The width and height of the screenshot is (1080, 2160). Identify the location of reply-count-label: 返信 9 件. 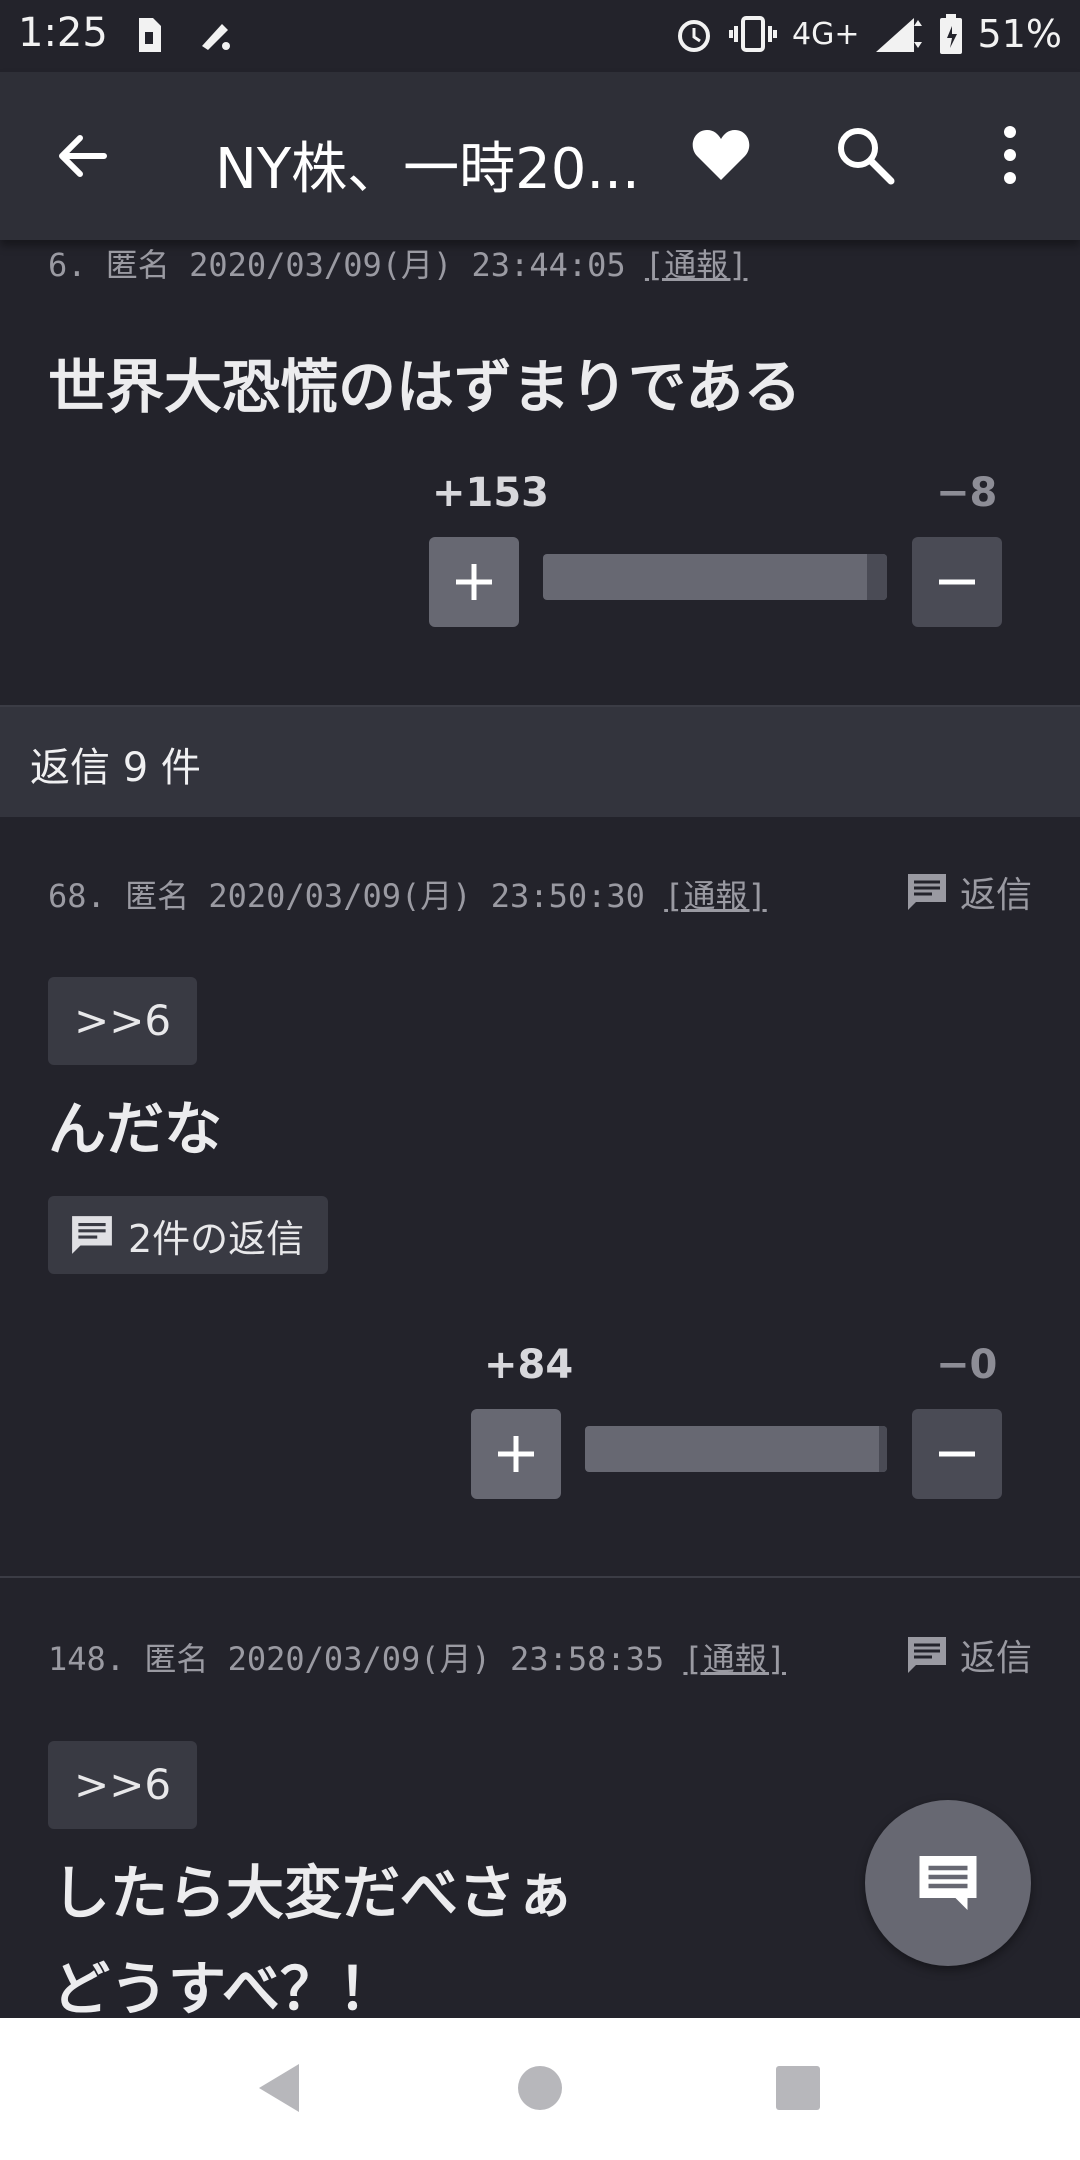
(115, 768).